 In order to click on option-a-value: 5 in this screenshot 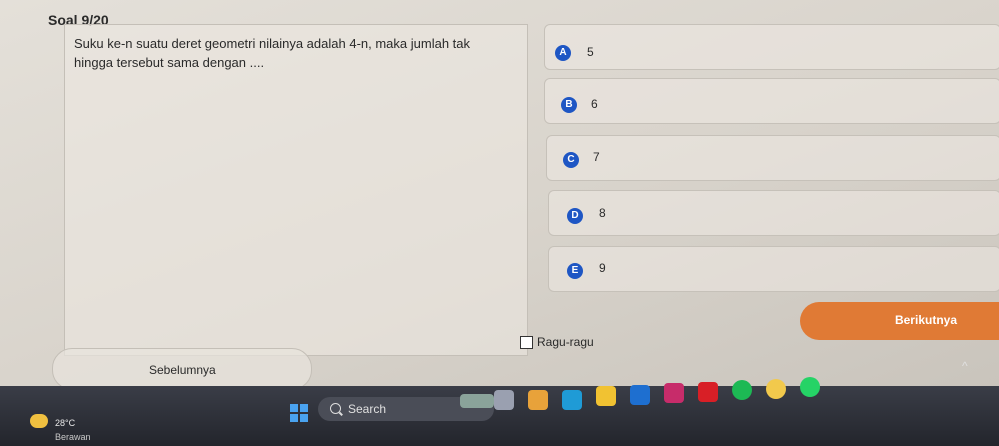, I will do `click(590, 52)`.